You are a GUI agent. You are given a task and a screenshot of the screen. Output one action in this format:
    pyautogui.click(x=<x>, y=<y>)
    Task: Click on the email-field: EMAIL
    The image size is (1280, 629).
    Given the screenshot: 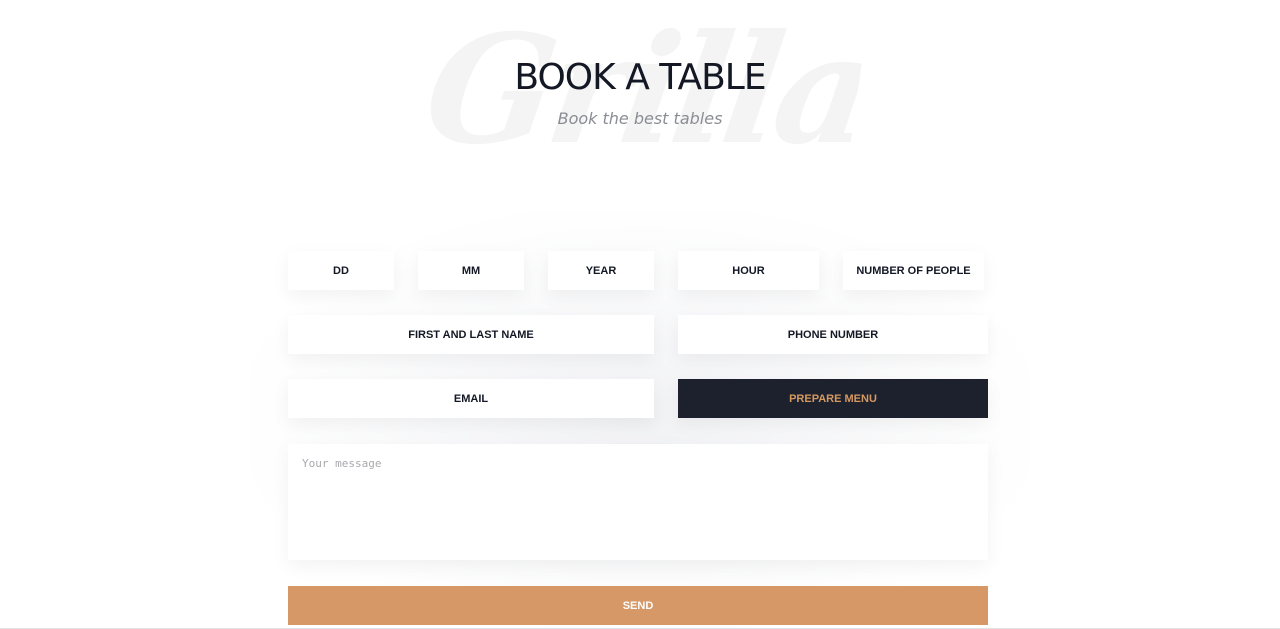 What is the action you would take?
    pyautogui.click(x=471, y=398)
    